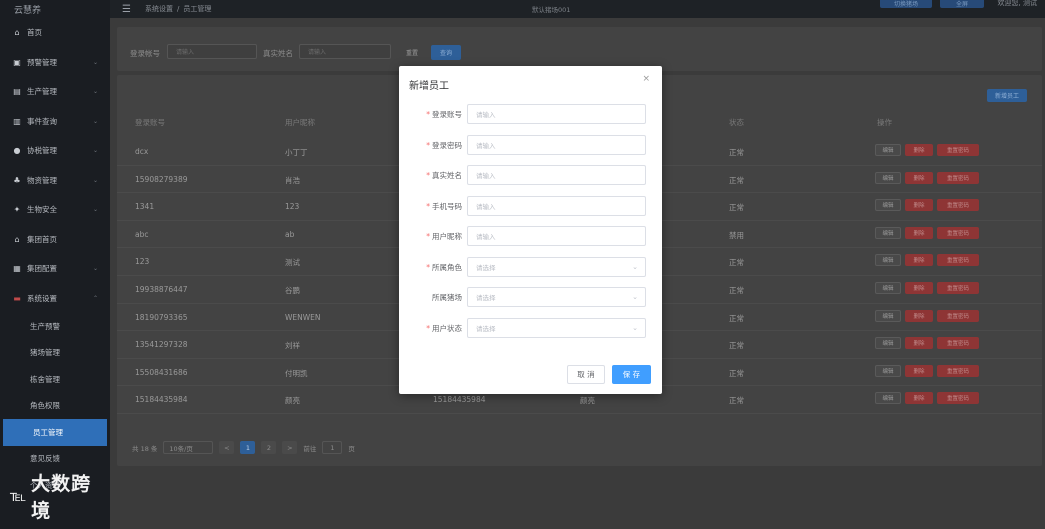 This screenshot has width=1045, height=529. Describe the element at coordinates (55, 299) in the screenshot. I see `sidebar-item-9: ▬ 系统设置 ⌃` at that location.